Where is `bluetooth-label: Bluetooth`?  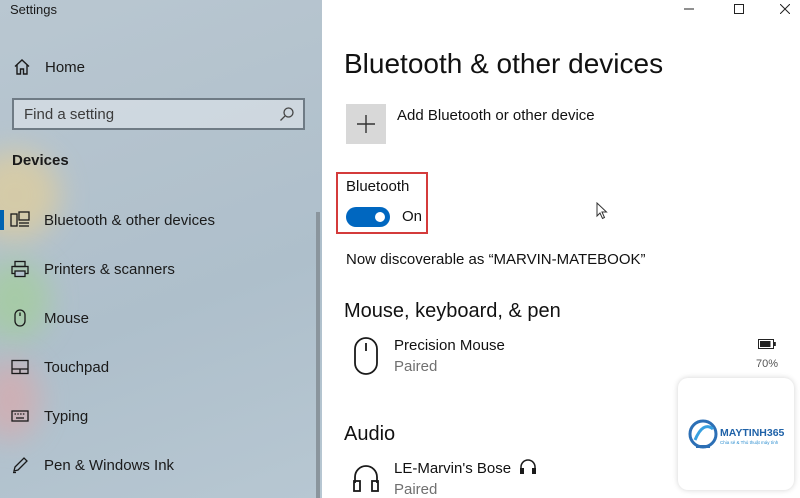
bluetooth-label: Bluetooth is located at coordinates (378, 186).